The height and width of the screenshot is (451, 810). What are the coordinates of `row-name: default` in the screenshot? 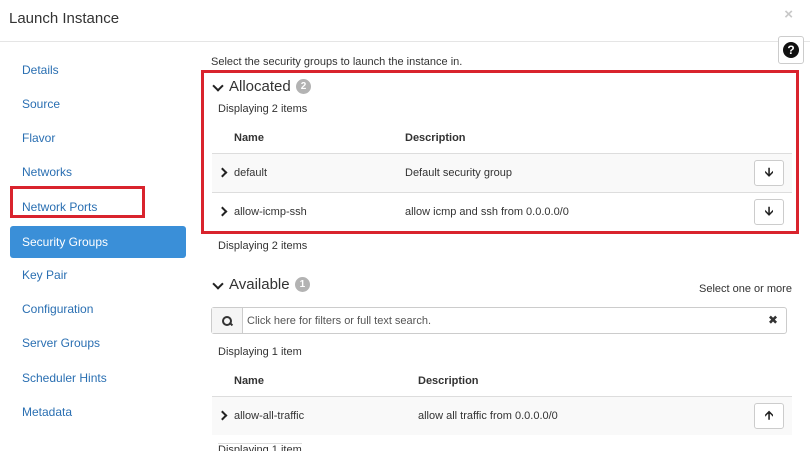 It's located at (251, 173).